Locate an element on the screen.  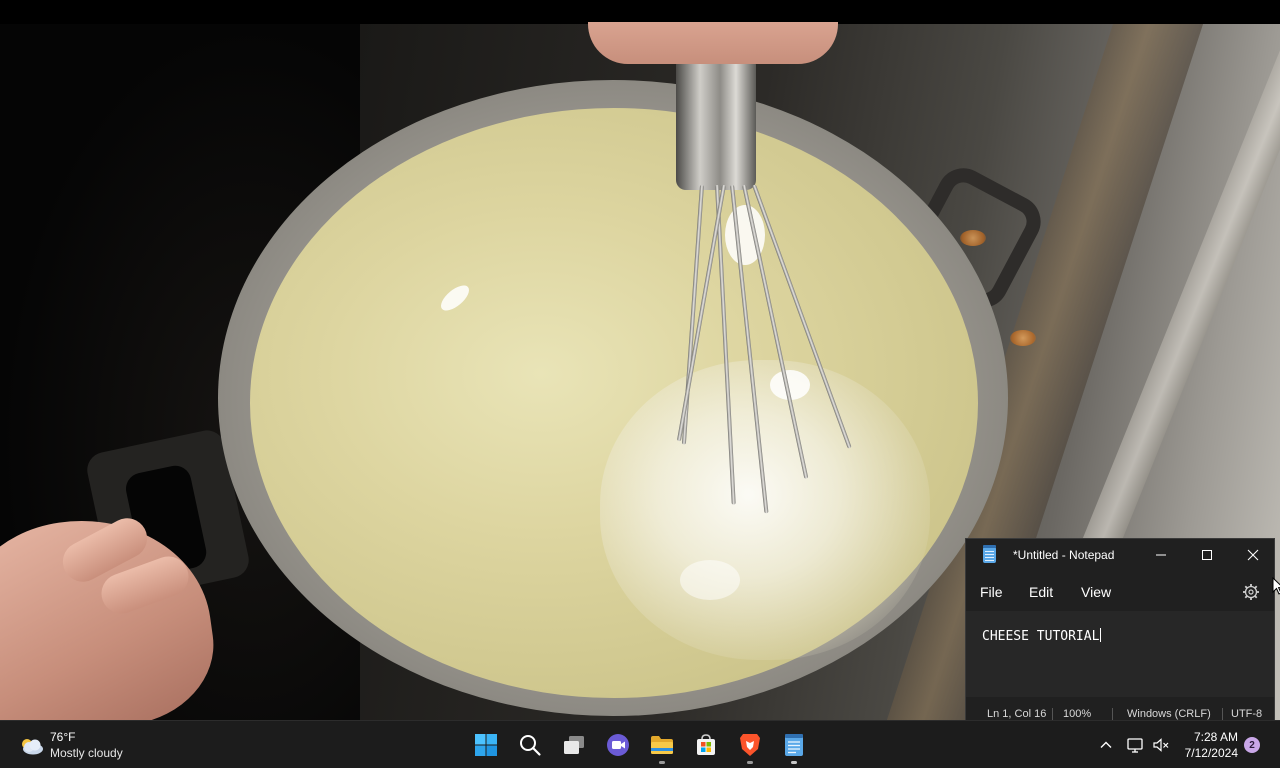
partly-cloudy-icon is located at coordinates (32, 747).